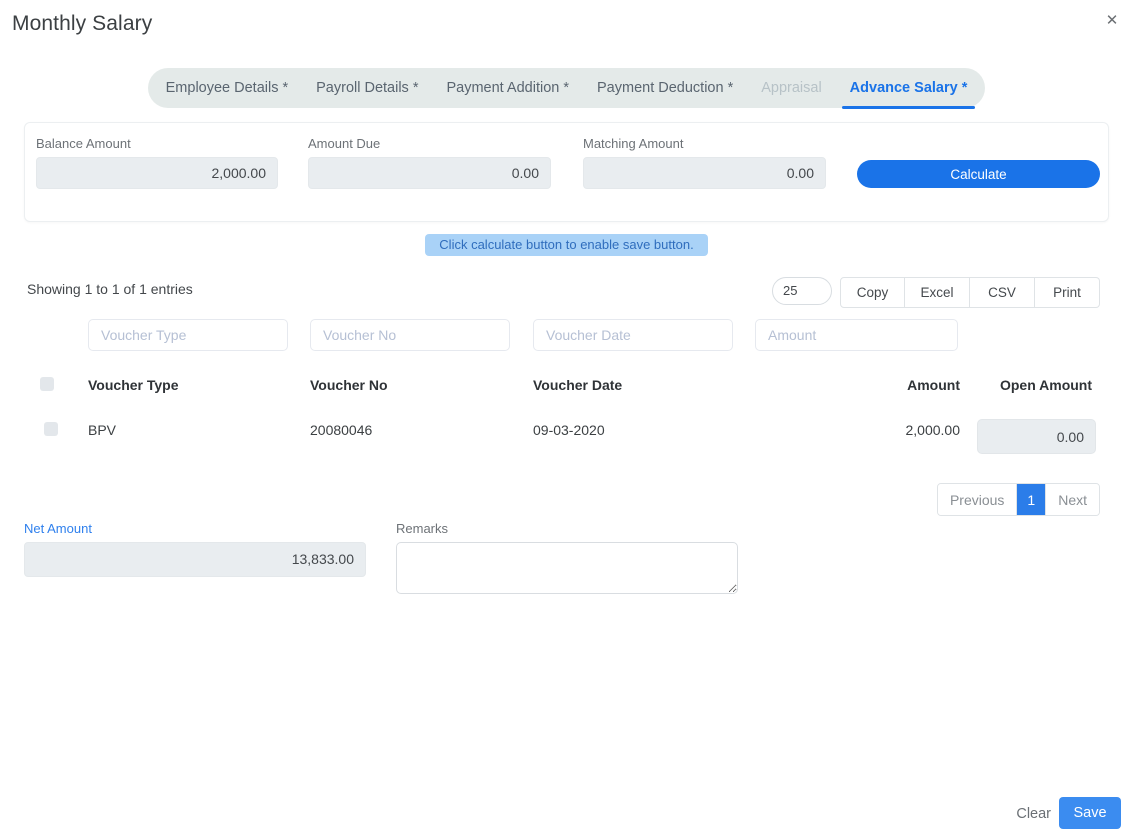 Image resolution: width=1133 pixels, height=839 pixels. I want to click on filter-voucher-type-input, so click(188, 335).